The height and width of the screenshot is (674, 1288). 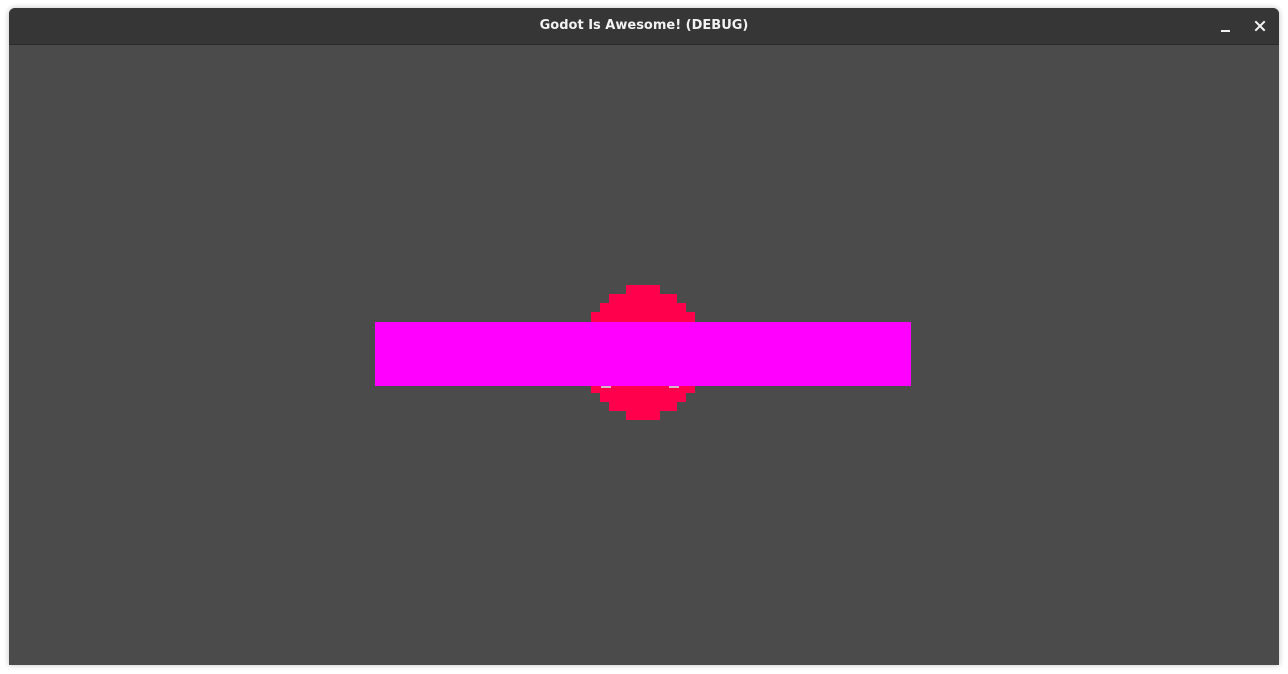 I want to click on close-button, so click(x=1260, y=26).